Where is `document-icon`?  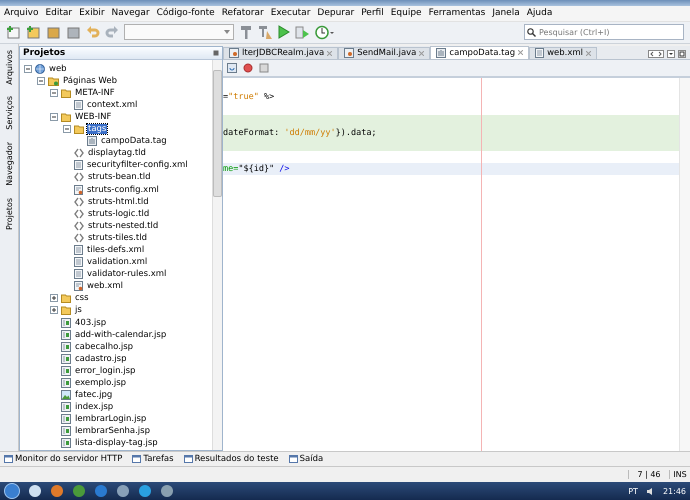
document-icon is located at coordinates (78, 165).